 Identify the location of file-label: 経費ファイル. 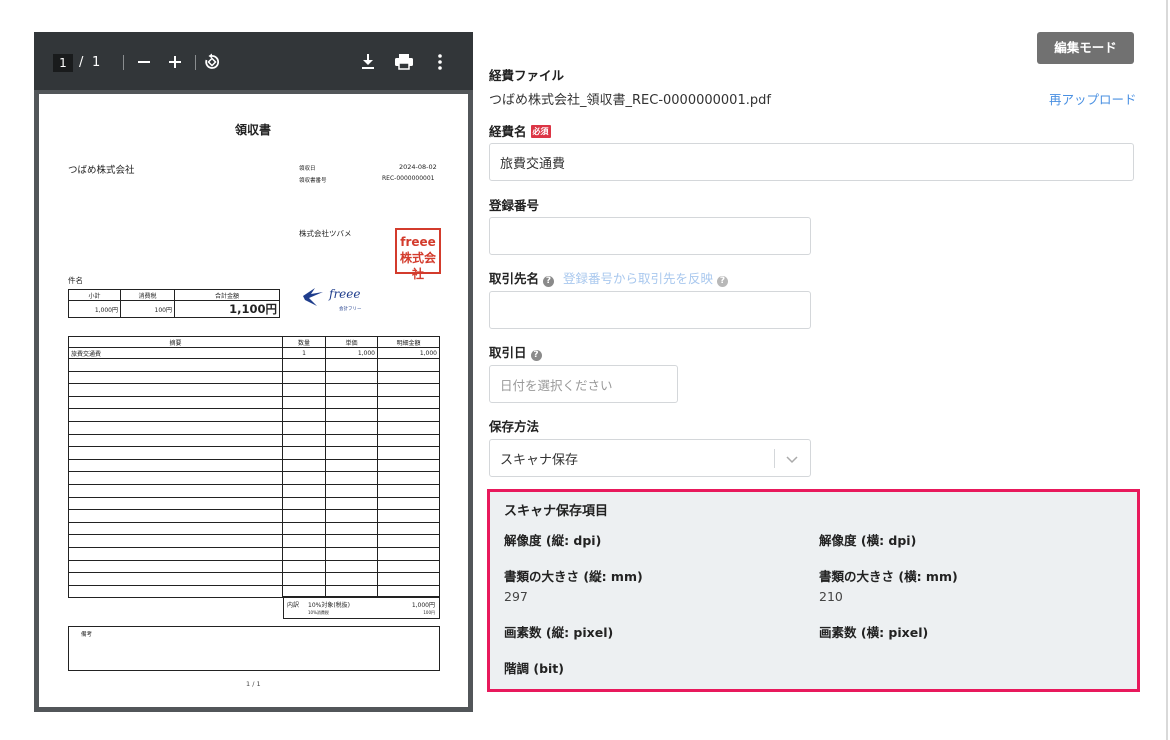
(527, 75).